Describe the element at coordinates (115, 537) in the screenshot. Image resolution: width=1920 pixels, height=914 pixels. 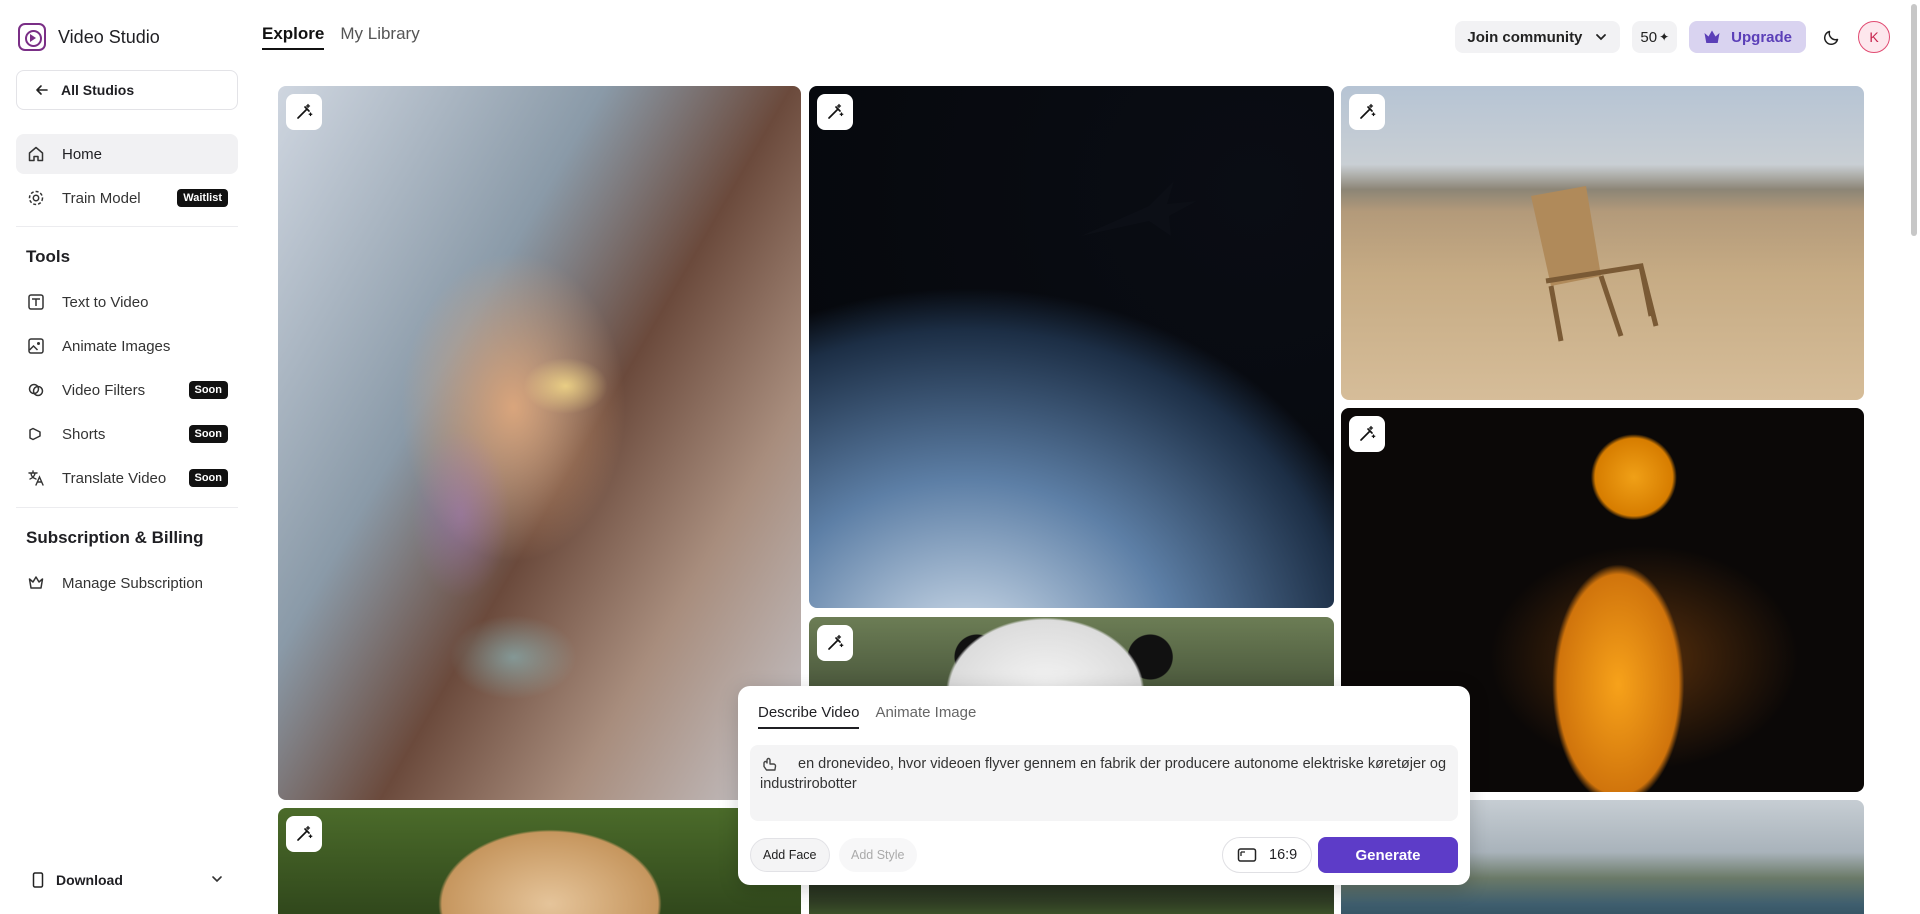
I see `billing-heading: Subscription & Billing` at that location.